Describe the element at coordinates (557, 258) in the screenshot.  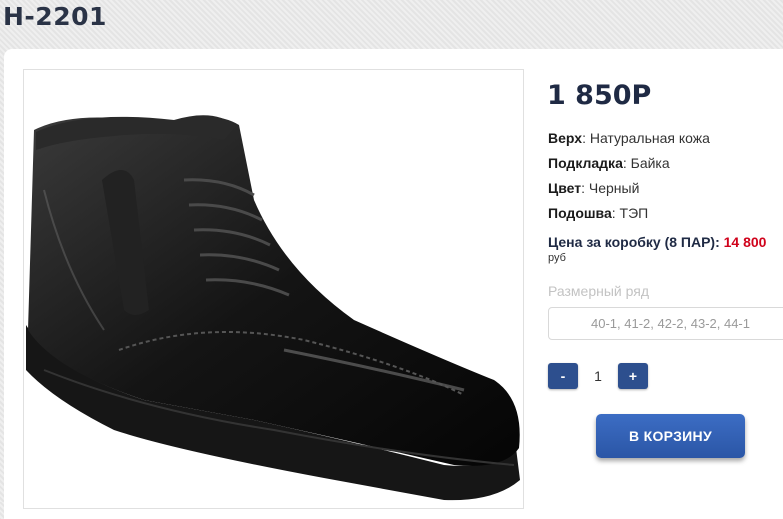
I see `box-price-currency: руб` at that location.